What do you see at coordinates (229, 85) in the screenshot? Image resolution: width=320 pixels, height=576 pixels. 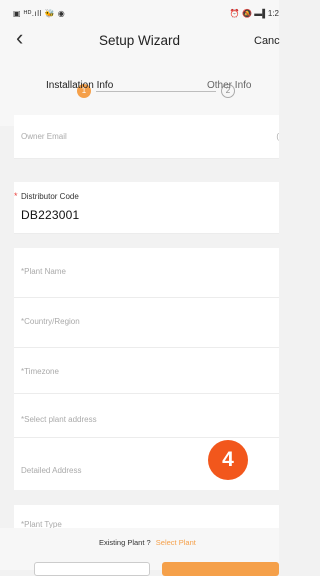 I see `step-2-label: Other Info` at bounding box center [229, 85].